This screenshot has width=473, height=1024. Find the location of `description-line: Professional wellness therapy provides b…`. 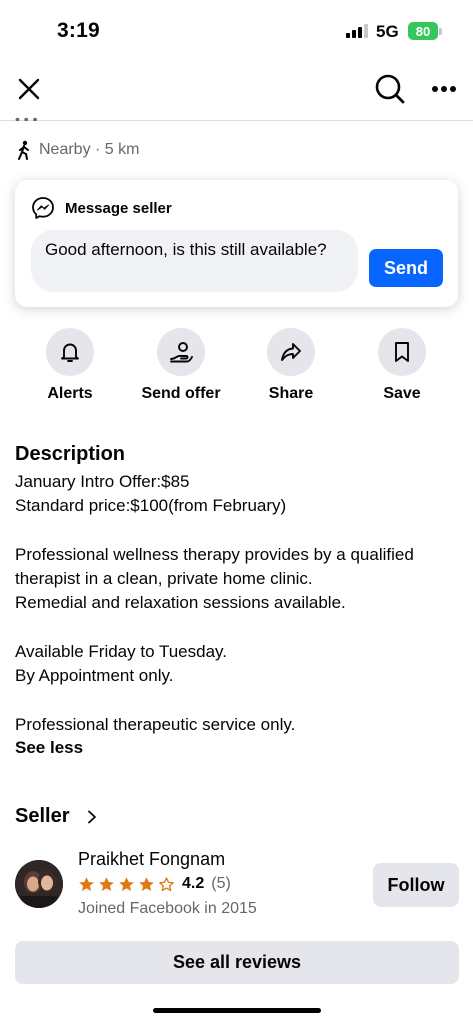

description-line: Professional wellness therapy provides b… is located at coordinates (214, 554).